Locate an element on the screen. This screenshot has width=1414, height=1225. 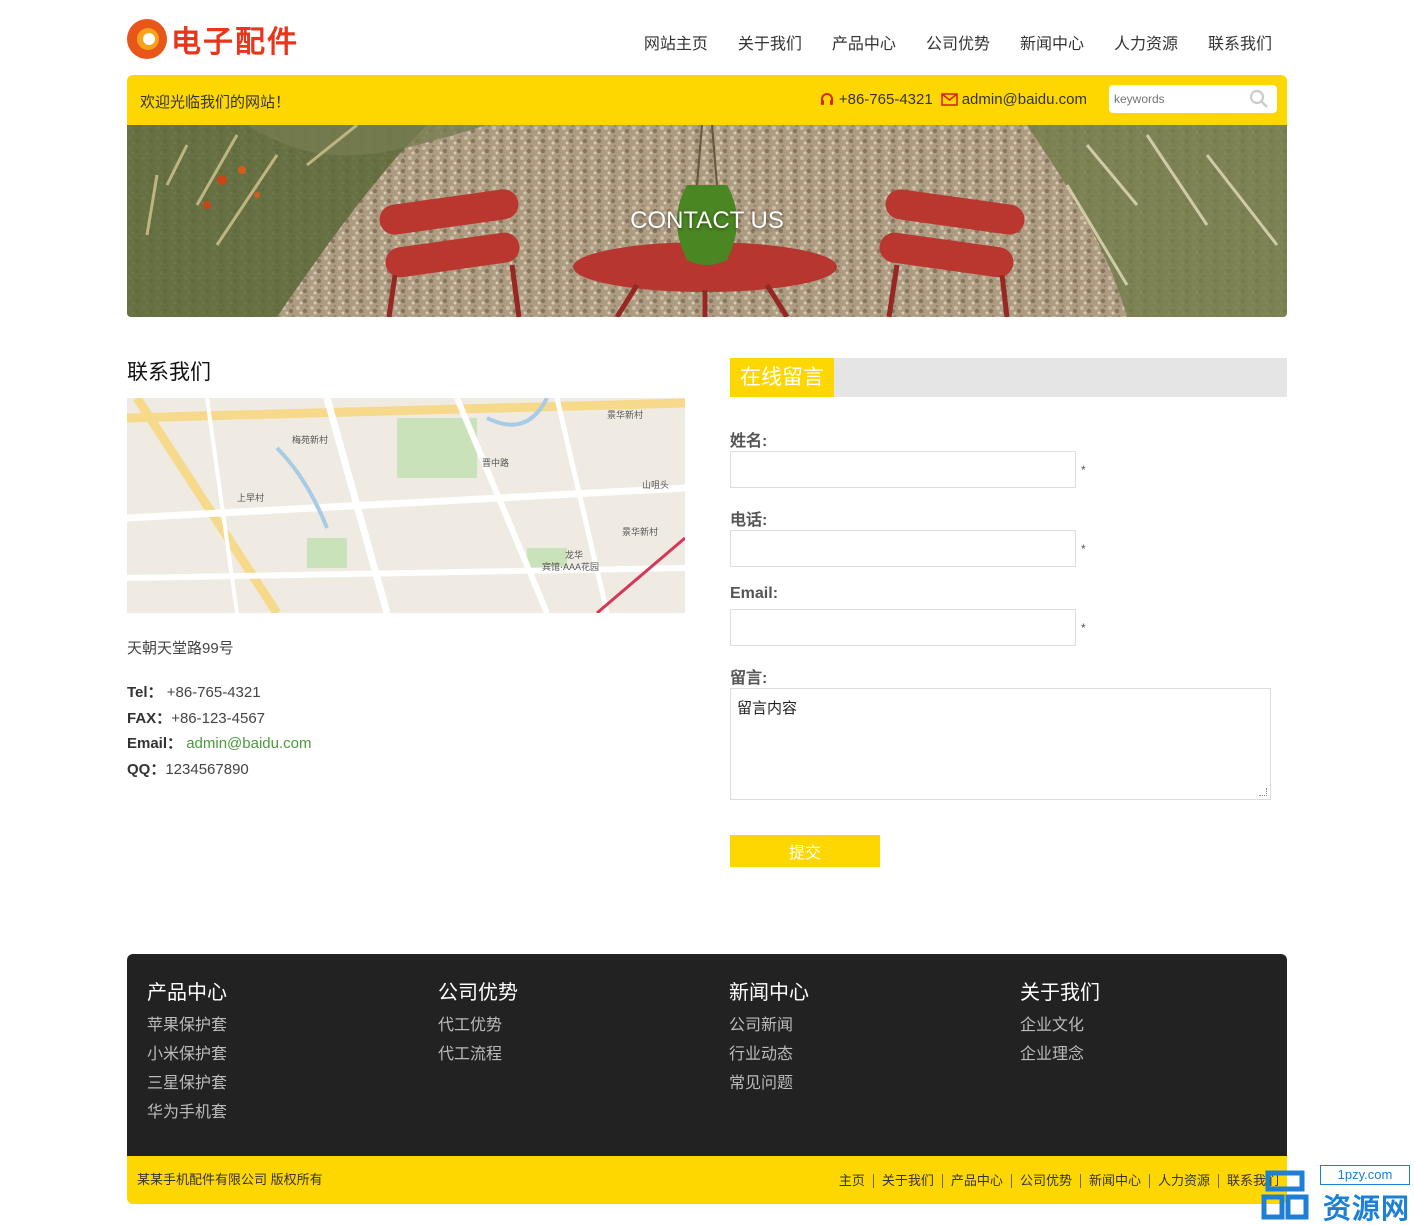
fax-label: FAX： is located at coordinates (149, 718).